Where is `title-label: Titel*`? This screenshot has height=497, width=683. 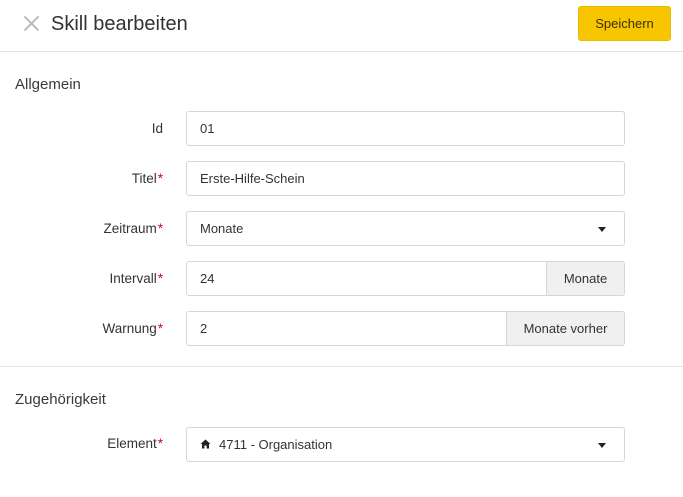
title-label: Titel* is located at coordinates (147, 178).